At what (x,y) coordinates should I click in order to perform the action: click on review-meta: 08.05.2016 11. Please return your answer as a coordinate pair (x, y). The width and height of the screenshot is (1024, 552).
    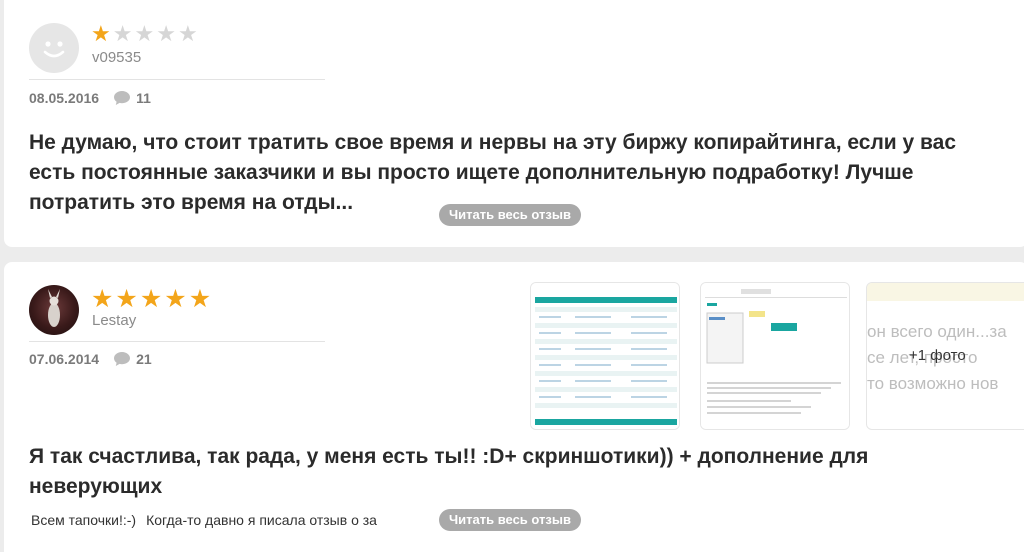
    Looking at the image, I should click on (90, 98).